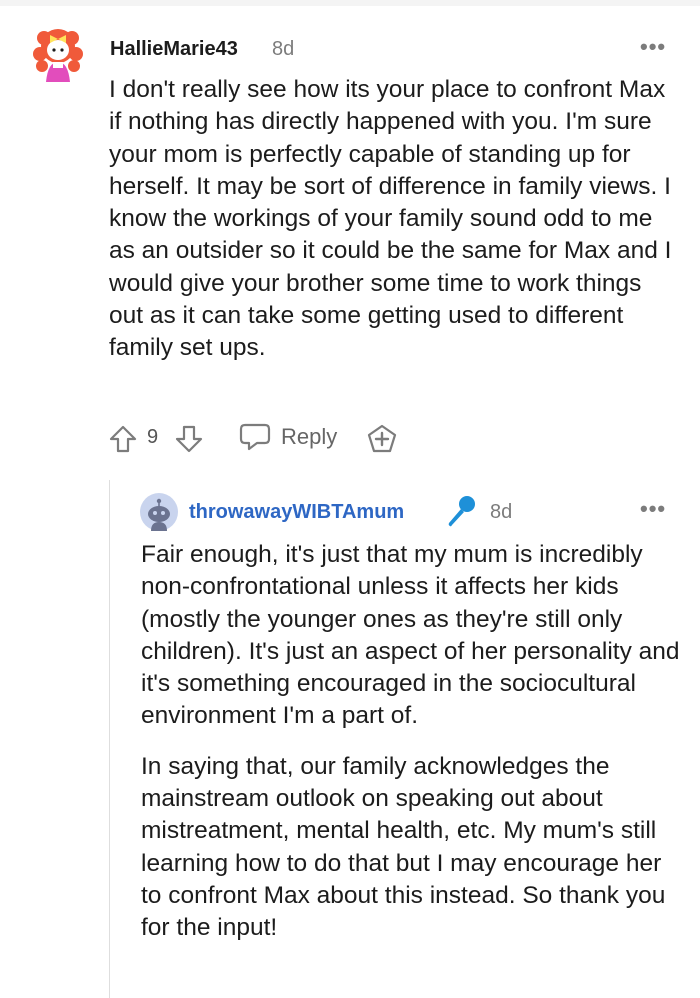 The image size is (700, 998). What do you see at coordinates (296, 512) in the screenshot?
I see `comment-author: throwawayWIBTAmum` at bounding box center [296, 512].